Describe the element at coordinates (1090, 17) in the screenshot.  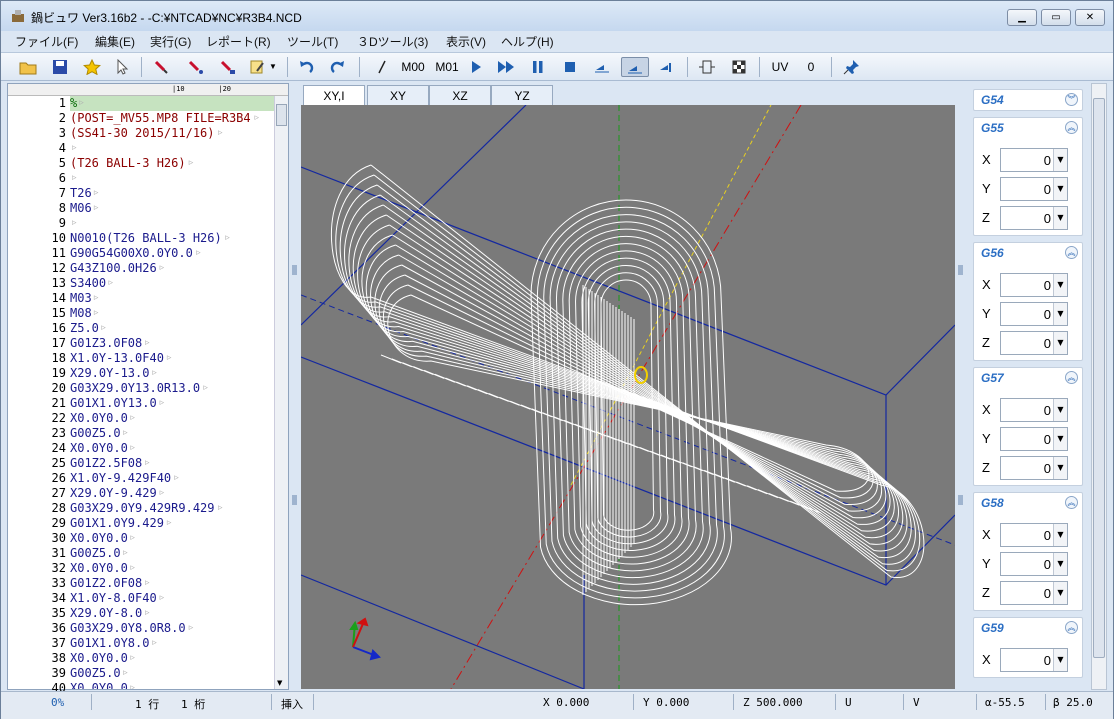
I see `close-button: ✕` at that location.